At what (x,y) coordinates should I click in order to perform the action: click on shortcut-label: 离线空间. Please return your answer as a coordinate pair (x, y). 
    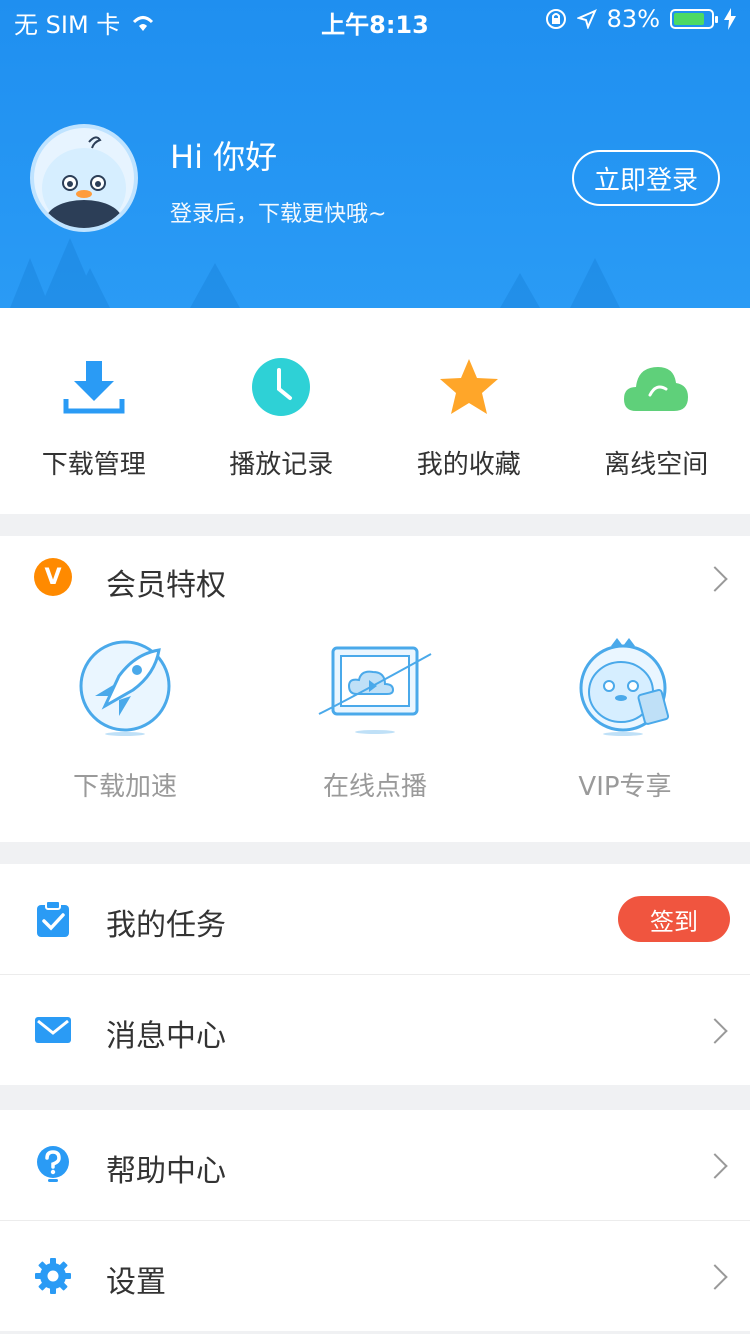
    Looking at the image, I should click on (656, 465).